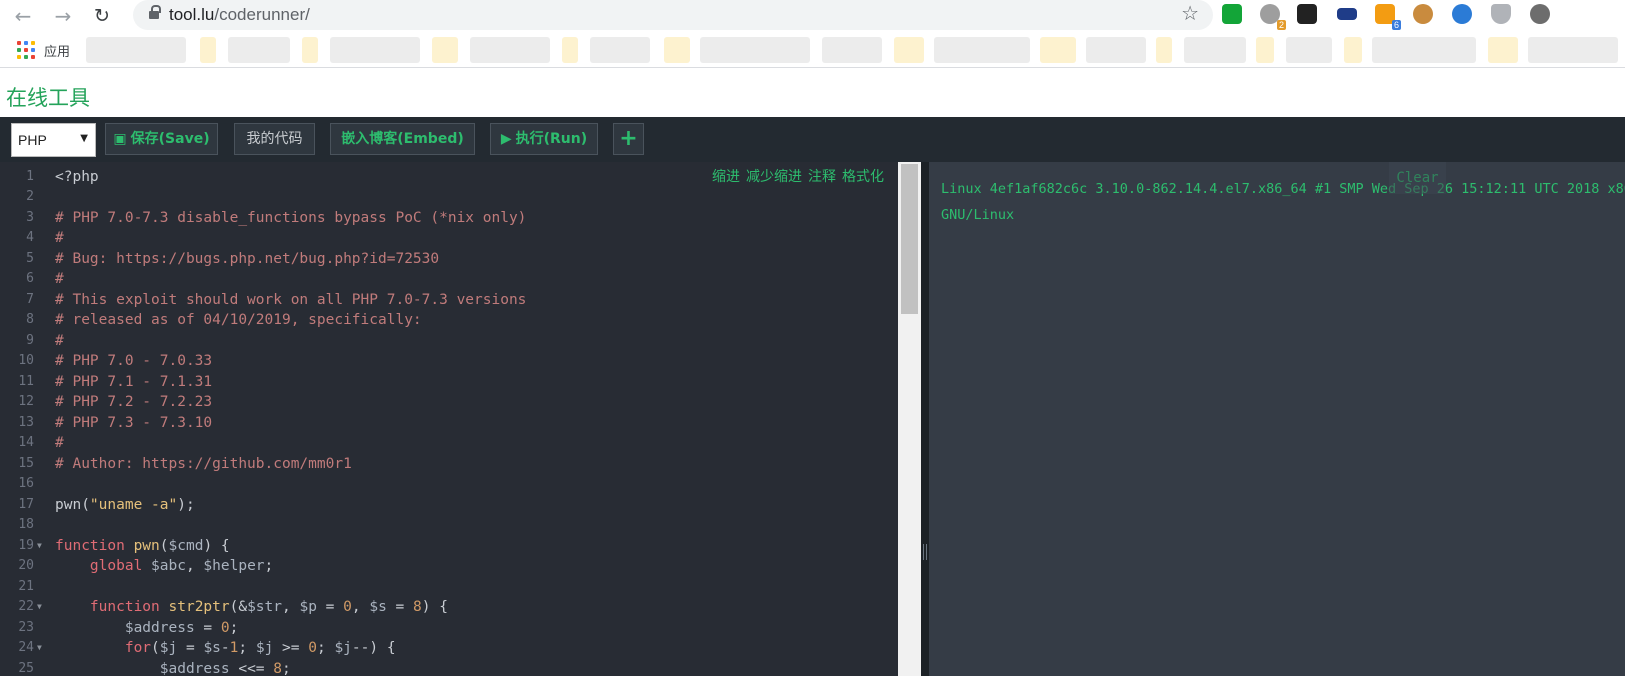 The height and width of the screenshot is (676, 1625). I want to click on line-number: 22, so click(26, 606).